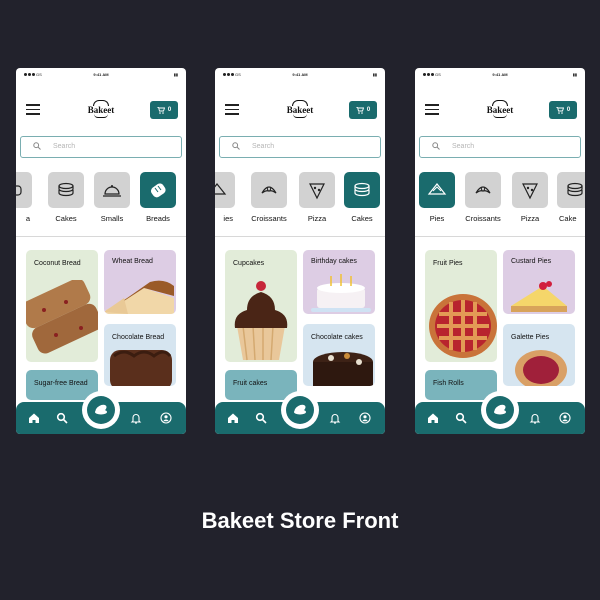 This screenshot has width=600, height=600. I want to click on card-title: Wheat Bread, so click(132, 261).